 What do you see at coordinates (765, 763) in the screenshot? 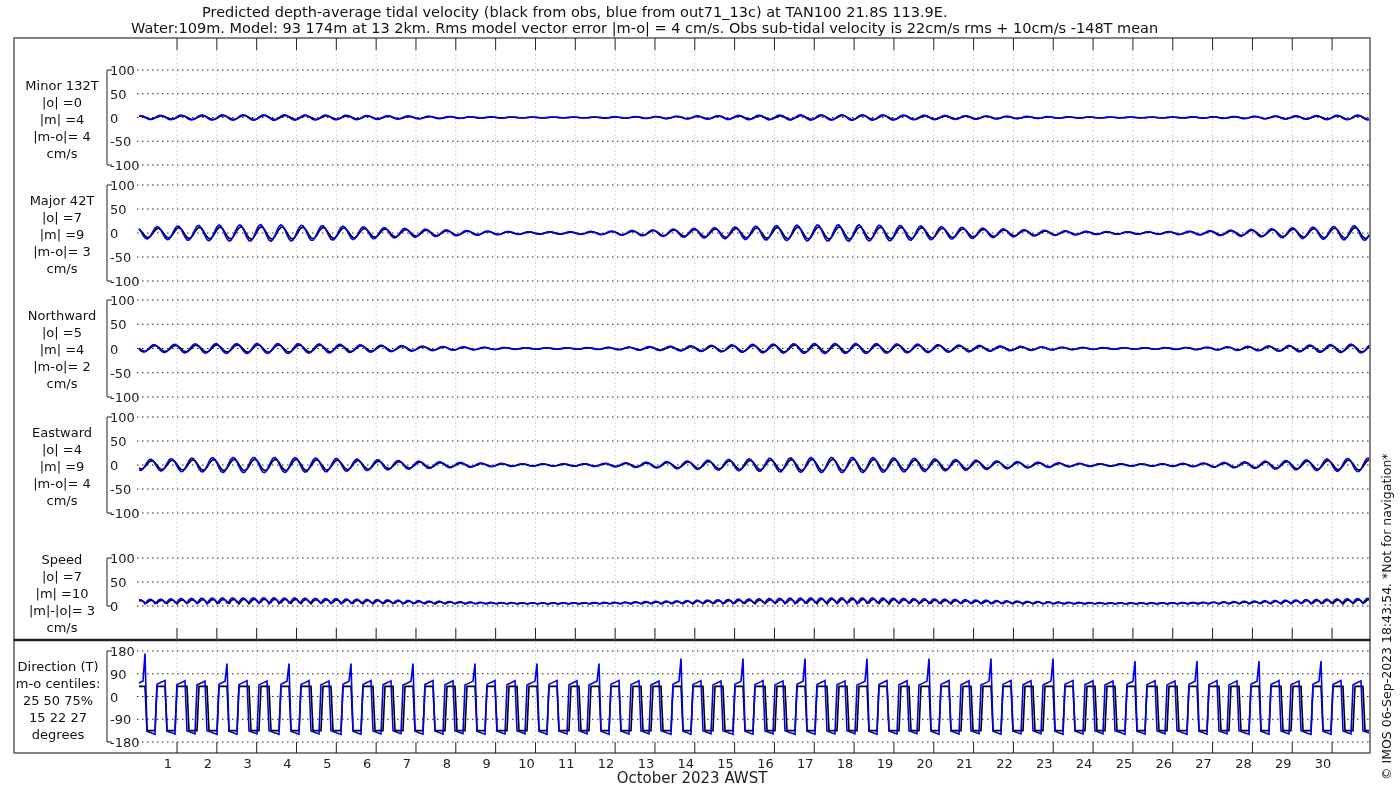
I see `axis-tick-label: 16` at bounding box center [765, 763].